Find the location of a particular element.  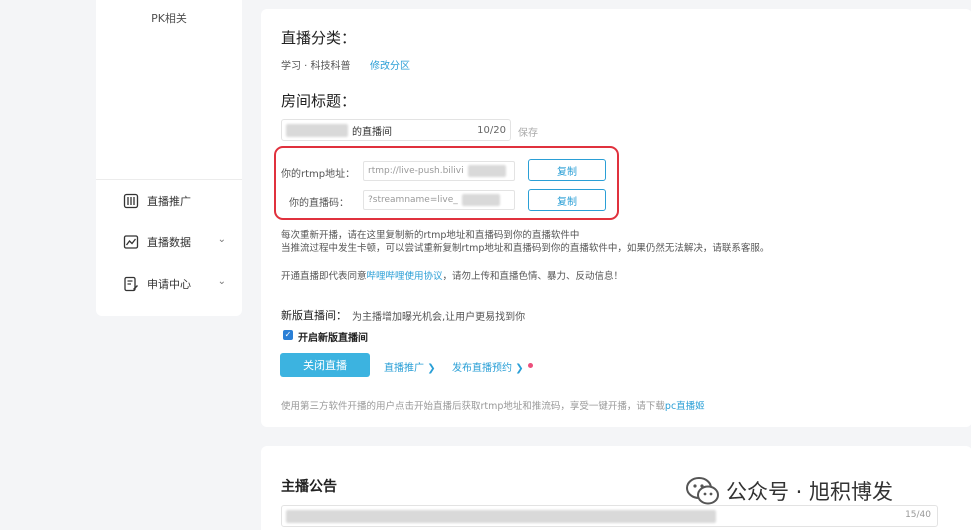

stream-code-label: 你的直播码： is located at coordinates (319, 203).